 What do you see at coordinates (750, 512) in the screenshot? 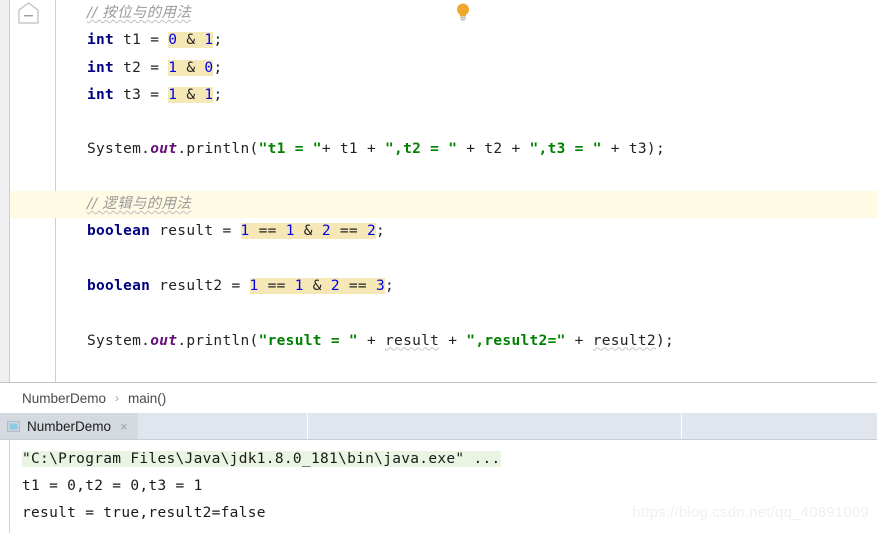
I see `watermark: https://blog.csdn.net/qq_40891009` at bounding box center [750, 512].